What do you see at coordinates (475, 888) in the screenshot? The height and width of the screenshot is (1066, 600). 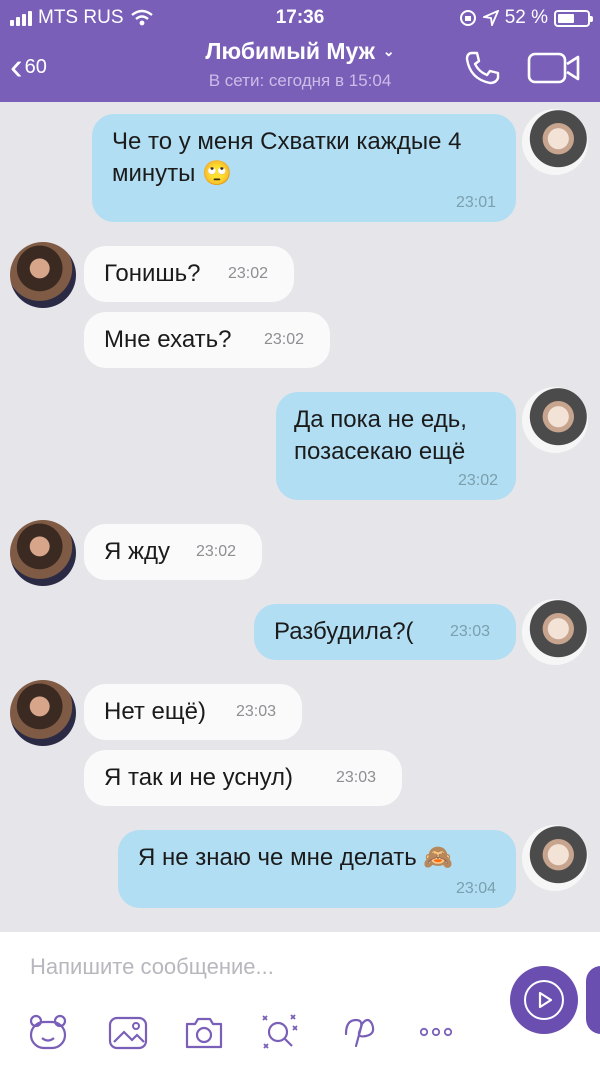 I see `message-time: 23:04` at bounding box center [475, 888].